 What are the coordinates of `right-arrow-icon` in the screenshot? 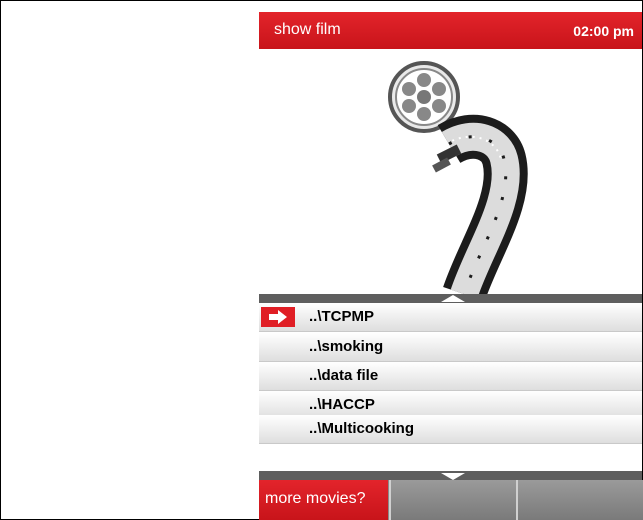 It's located at (278, 317).